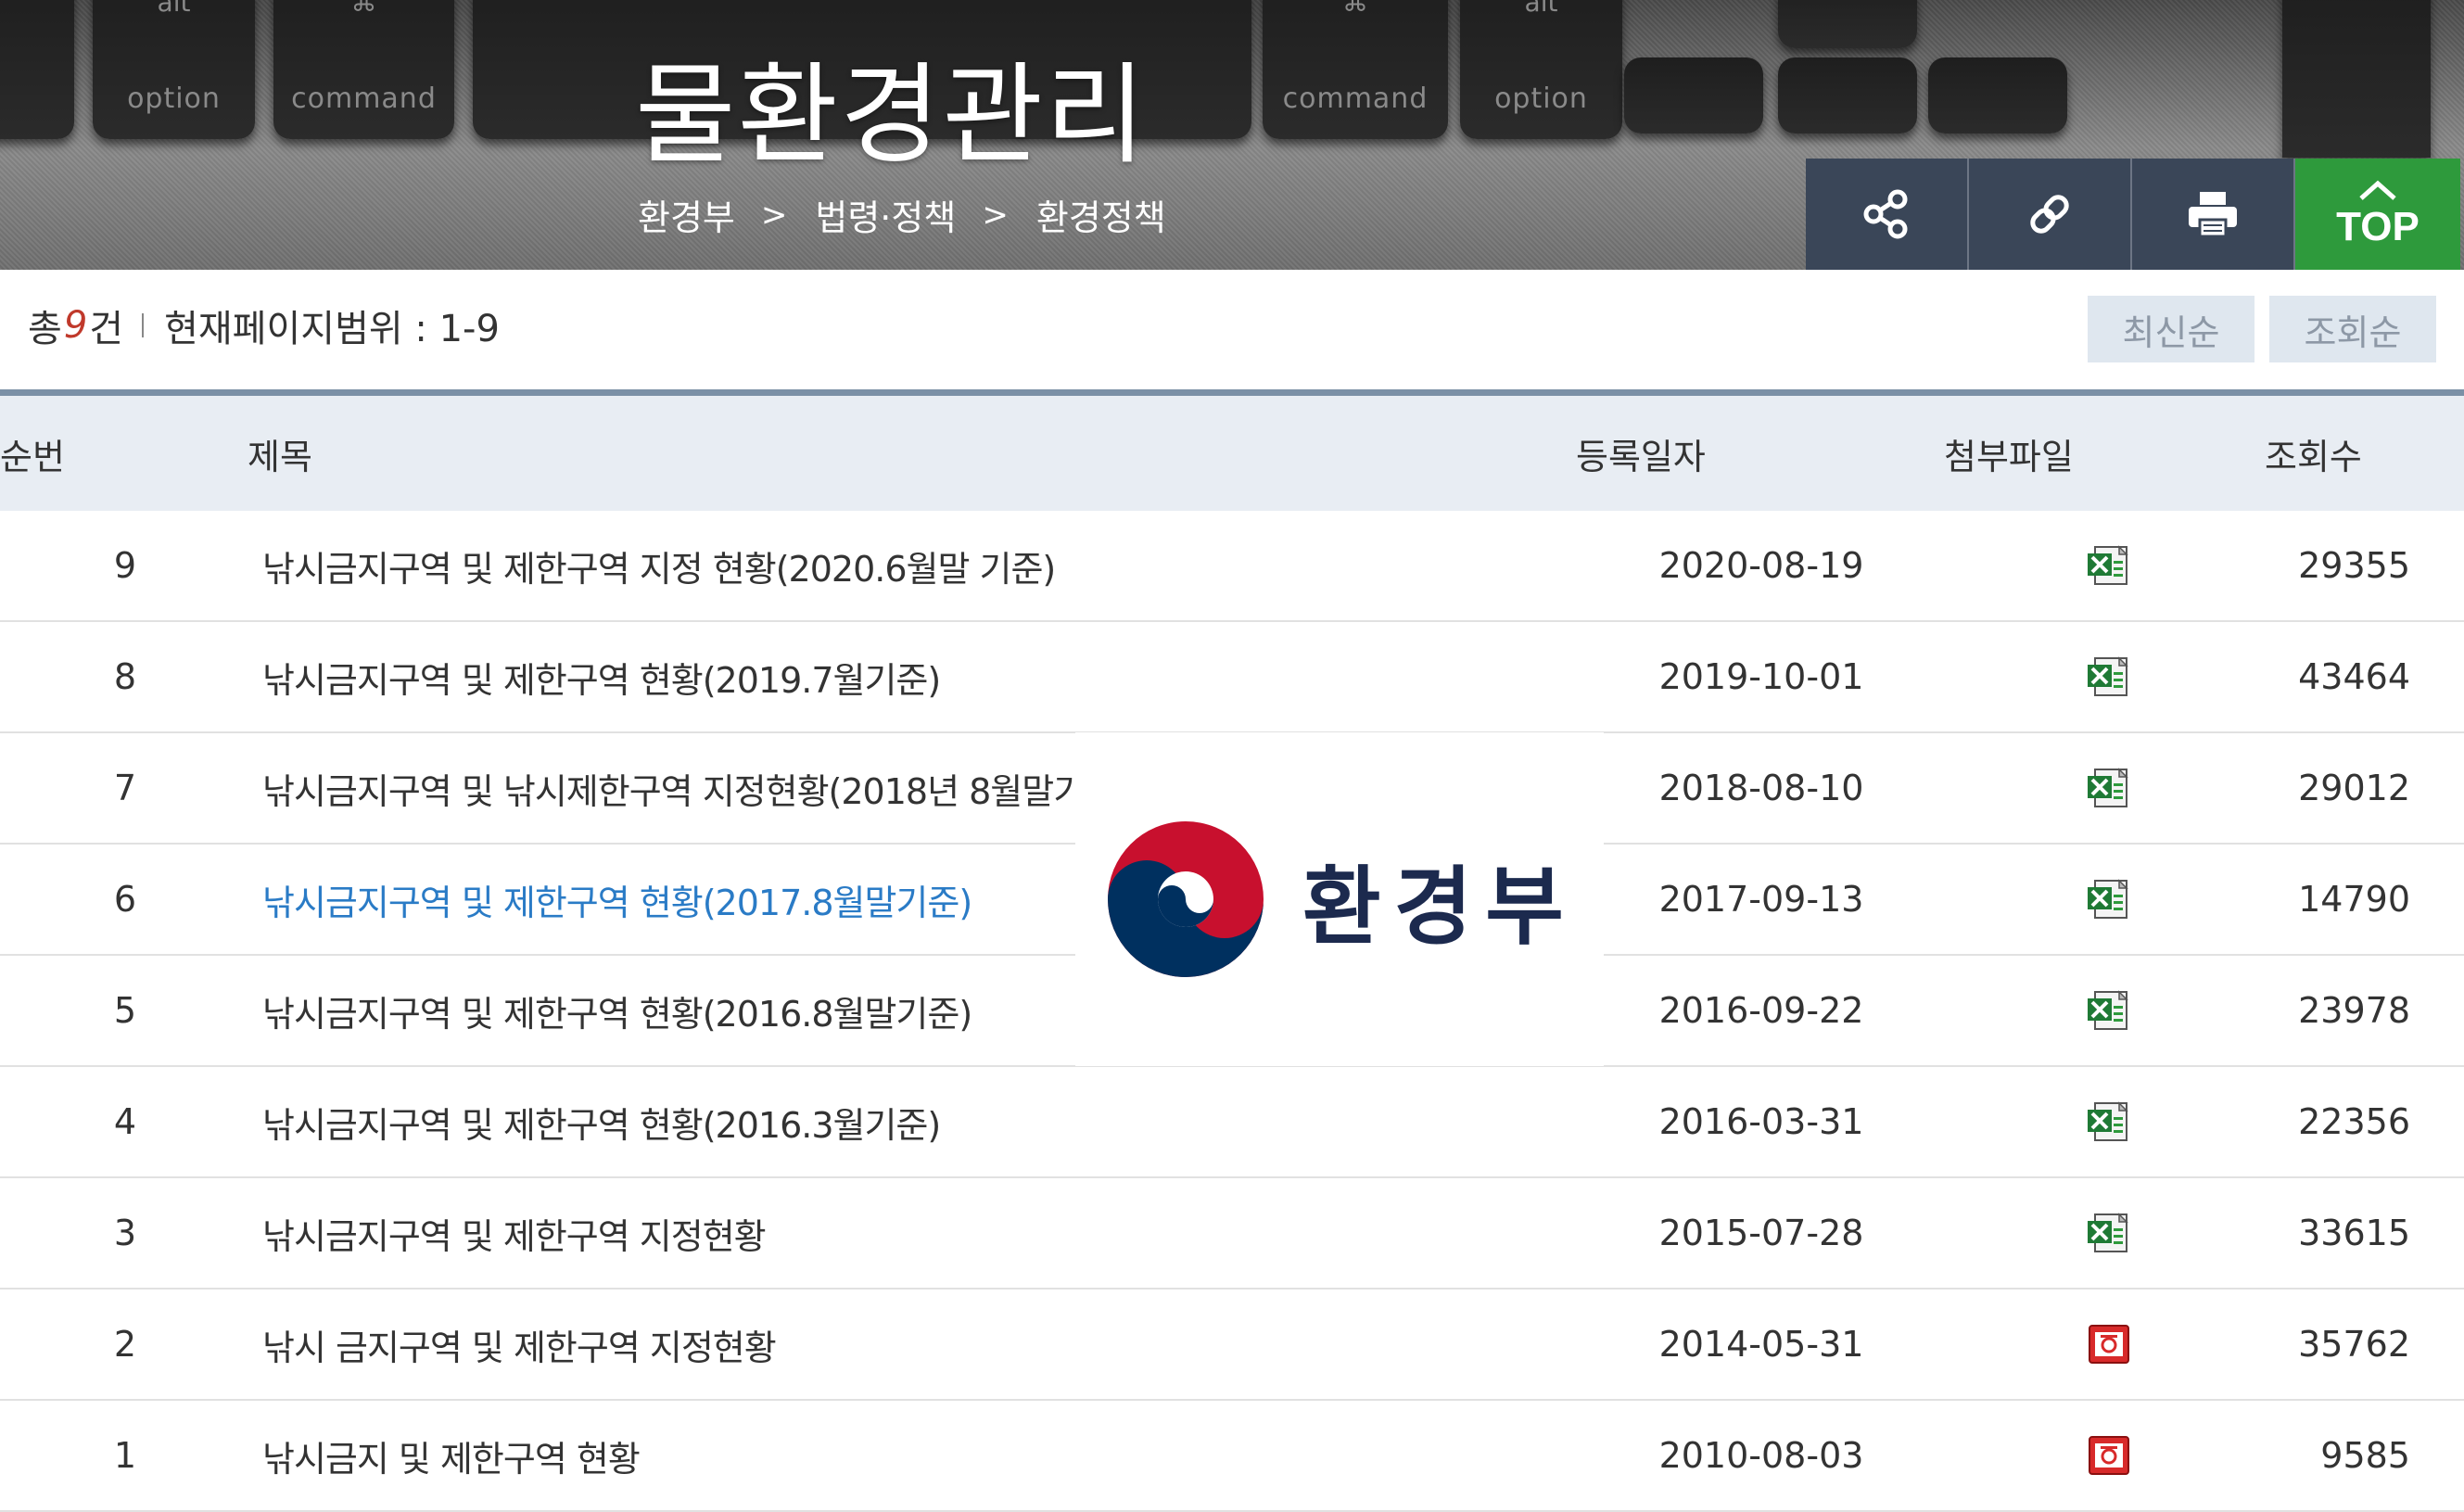  I want to click on row-date: 2018-08-10, so click(1761, 788).